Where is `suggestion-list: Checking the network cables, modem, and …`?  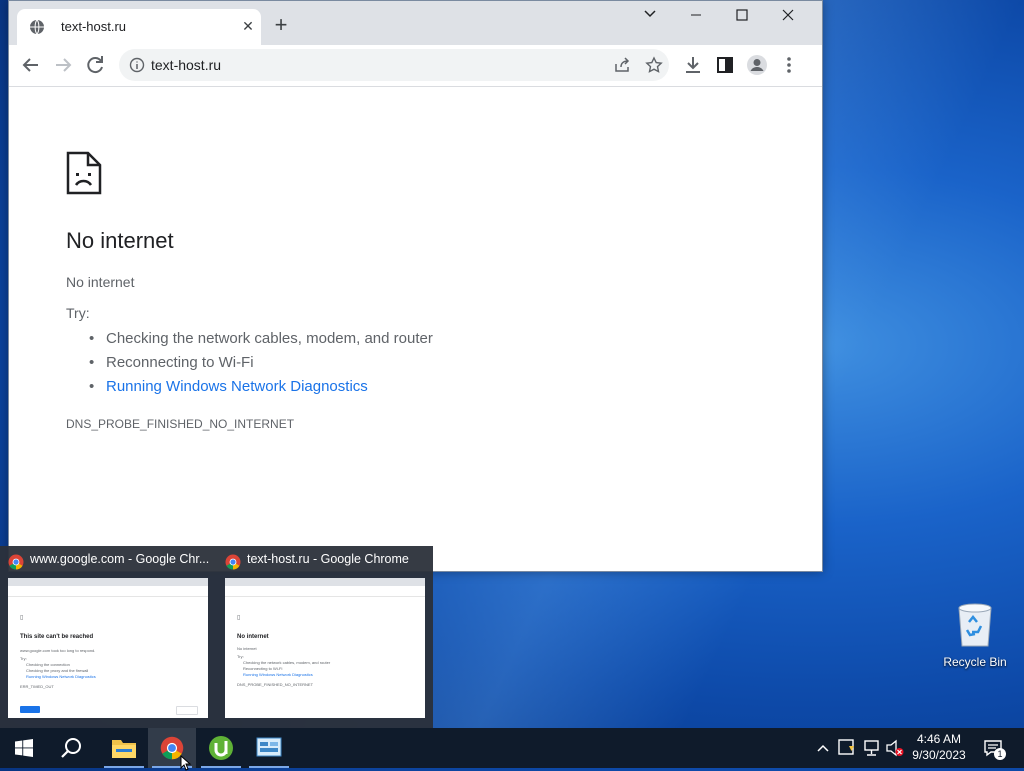 suggestion-list: Checking the network cables, modem, and … is located at coordinates (261, 363).